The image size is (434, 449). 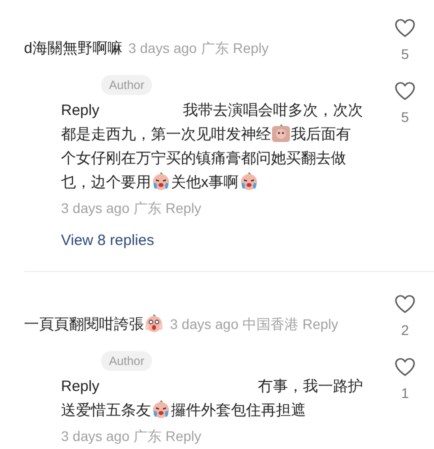 I want to click on like-count: 2, so click(x=405, y=330).